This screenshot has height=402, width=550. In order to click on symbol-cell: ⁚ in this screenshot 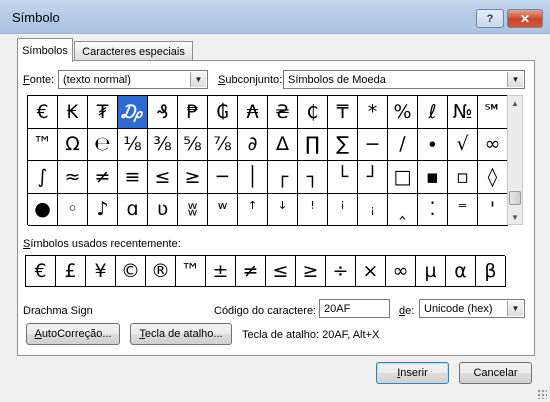, I will do `click(433, 209)`.